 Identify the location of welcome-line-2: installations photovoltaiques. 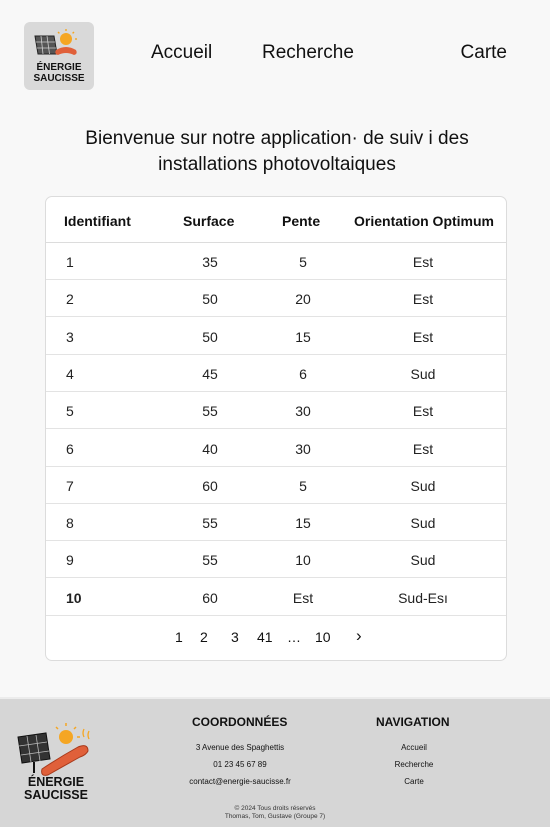
(277, 164).